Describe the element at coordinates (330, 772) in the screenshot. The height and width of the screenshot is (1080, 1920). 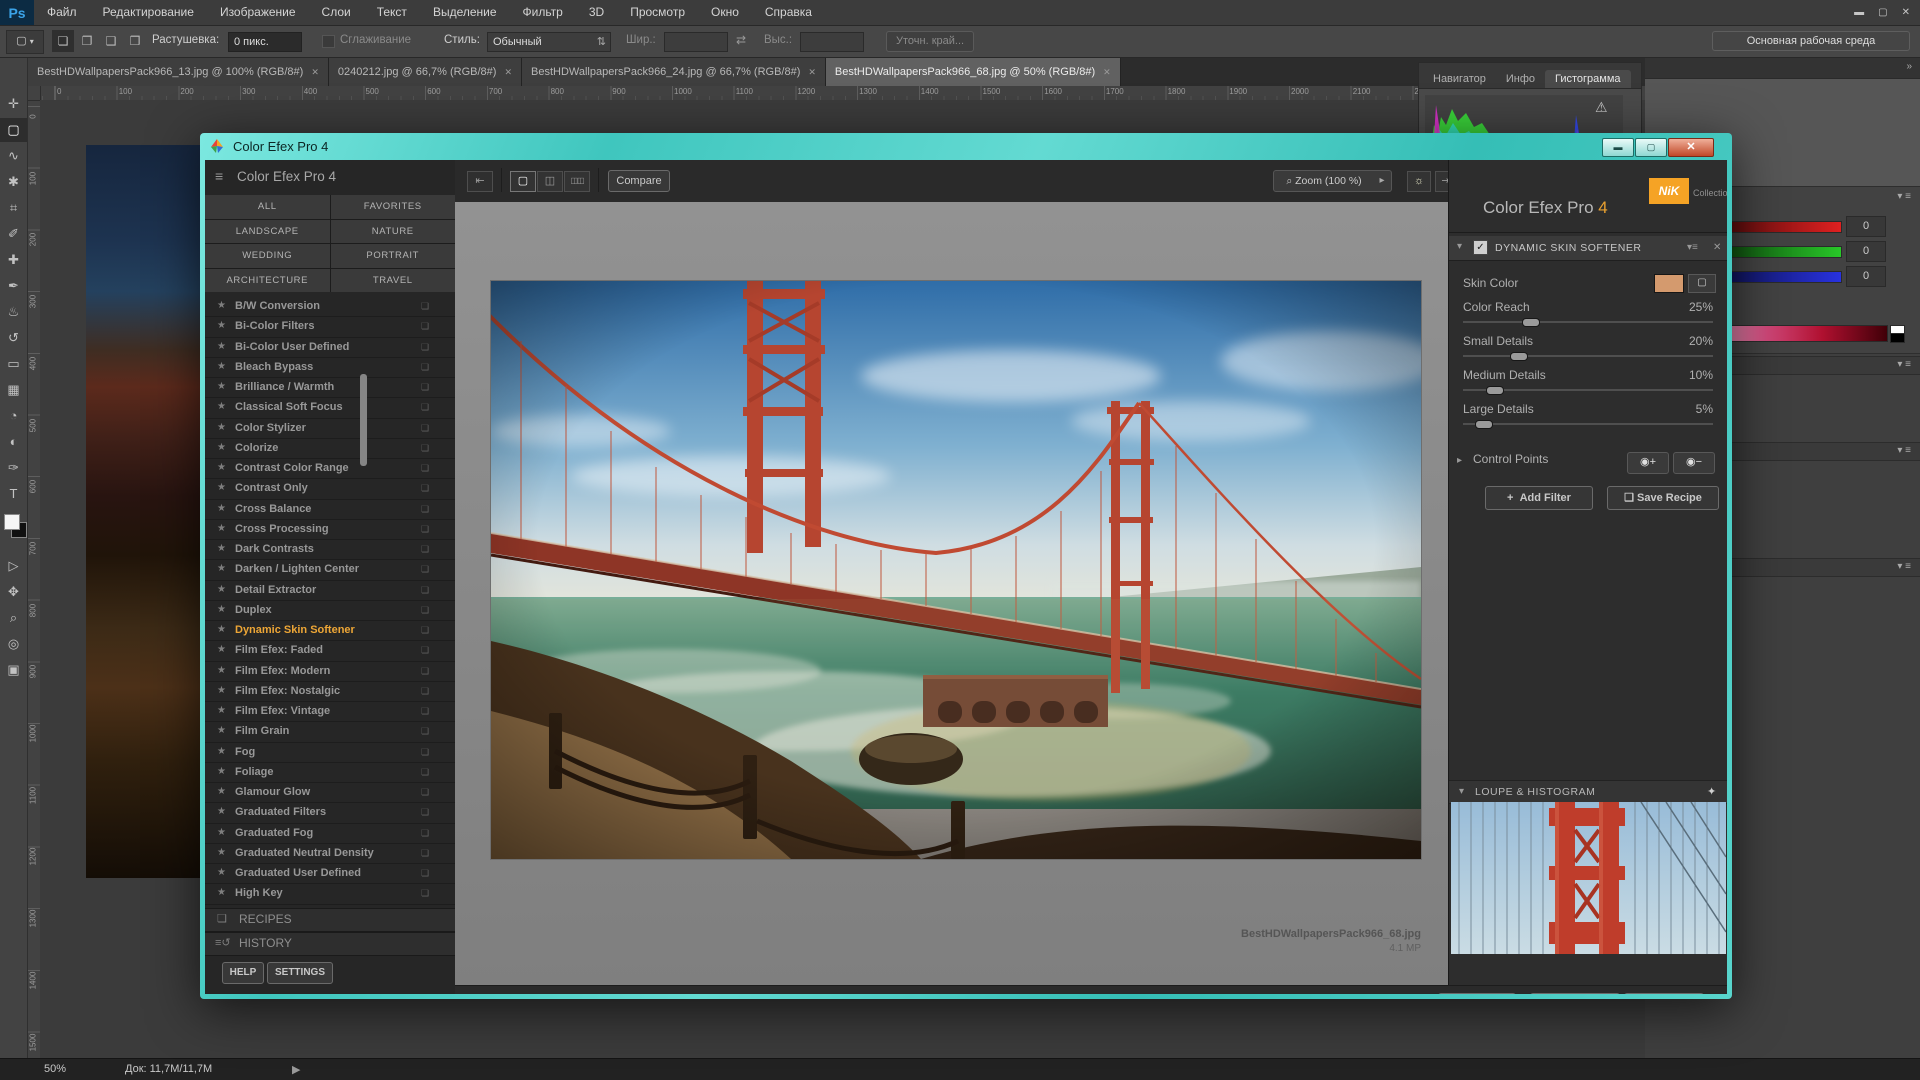
I see `filter-item: ★ Foliage ❏` at that location.